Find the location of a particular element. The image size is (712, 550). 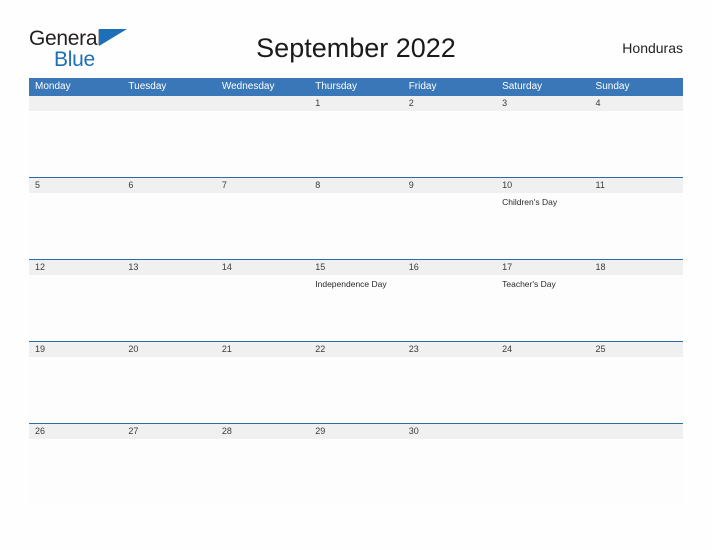

week-date-band: 26 27 28 29 30 is located at coordinates (356, 431).